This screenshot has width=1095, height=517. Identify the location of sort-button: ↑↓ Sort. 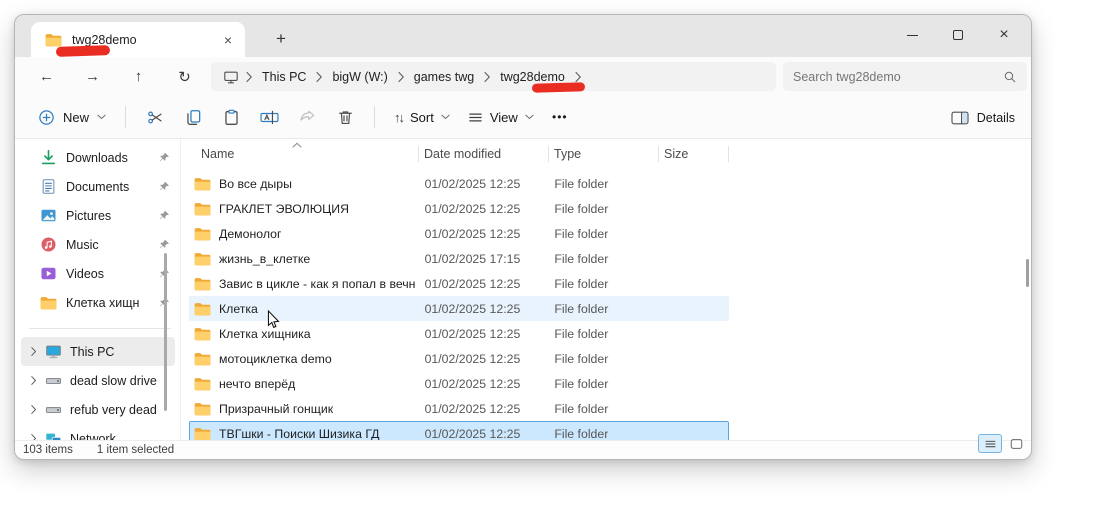
(422, 117).